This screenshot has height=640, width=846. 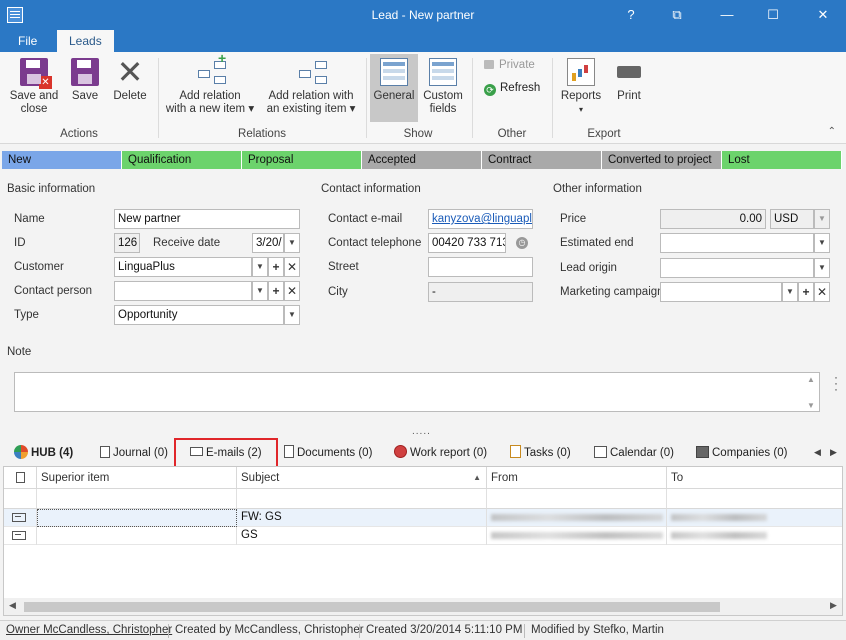 I want to click on save-button: Save, so click(x=85, y=80).